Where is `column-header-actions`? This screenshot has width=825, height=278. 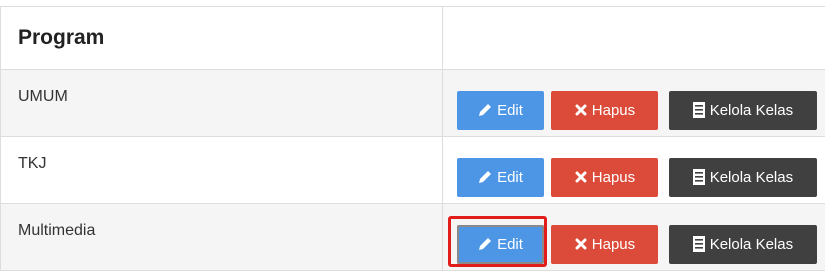 column-header-actions is located at coordinates (633, 38).